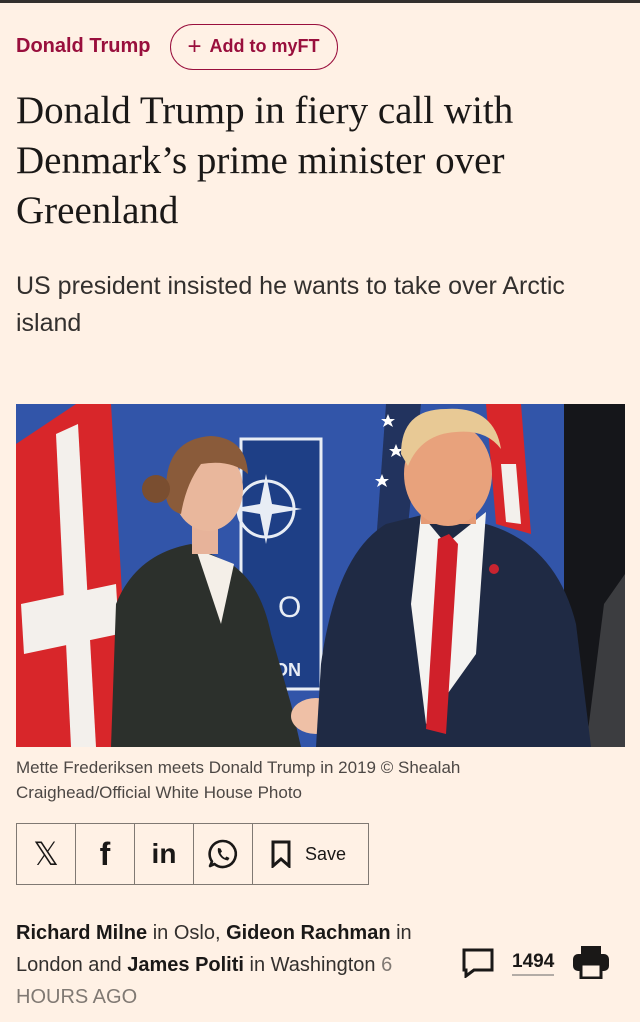  I want to click on add-to-myft-label: Add to myFT, so click(264, 46).